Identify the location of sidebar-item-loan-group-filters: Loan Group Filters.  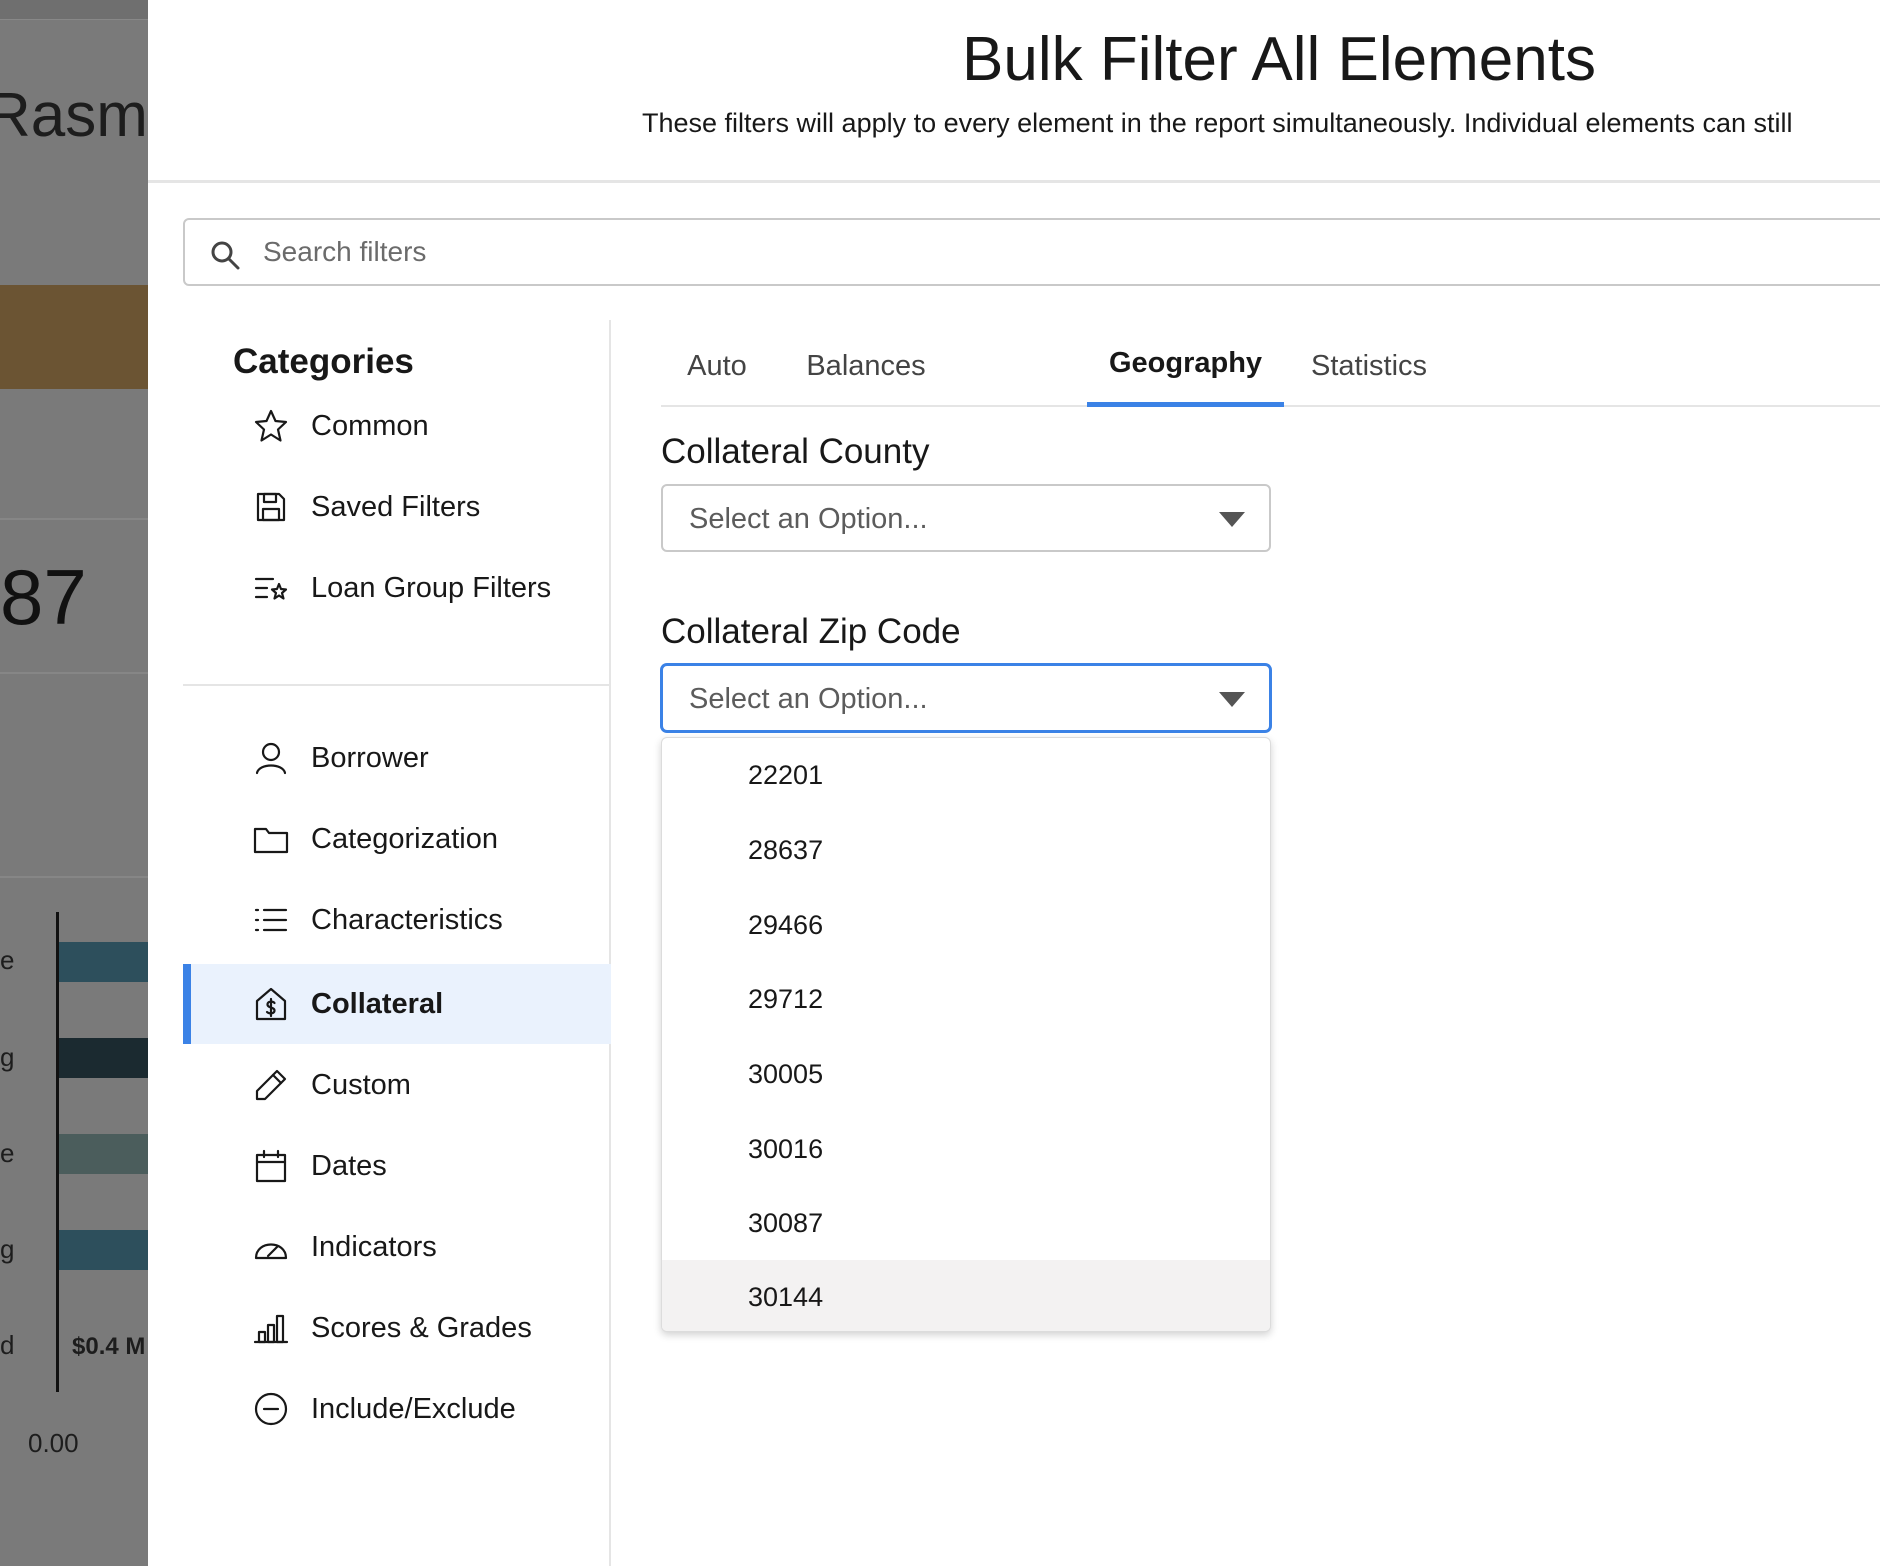
(397, 588).